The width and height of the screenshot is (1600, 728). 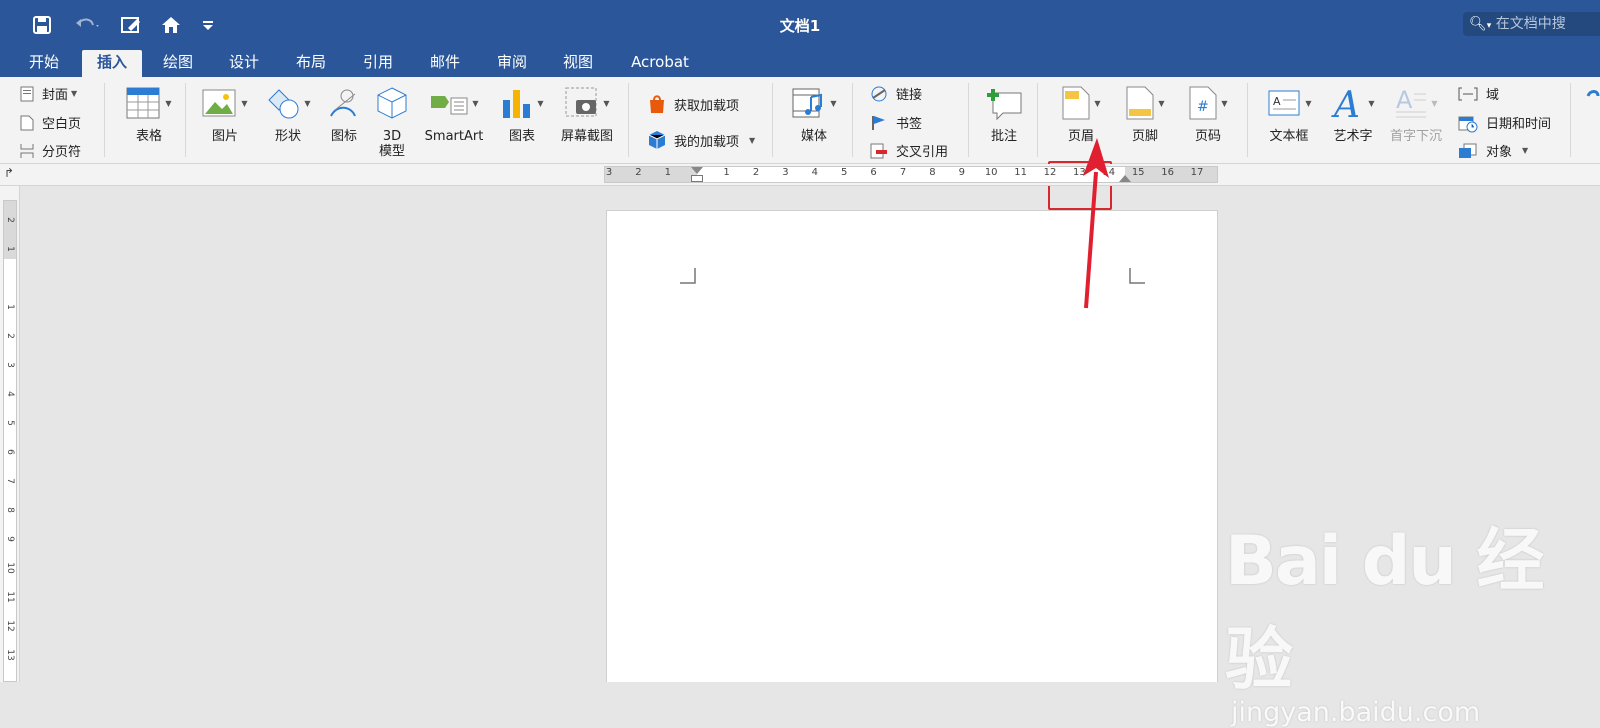 I want to click on header-button: ▼ 页眉, so click(x=1081, y=113).